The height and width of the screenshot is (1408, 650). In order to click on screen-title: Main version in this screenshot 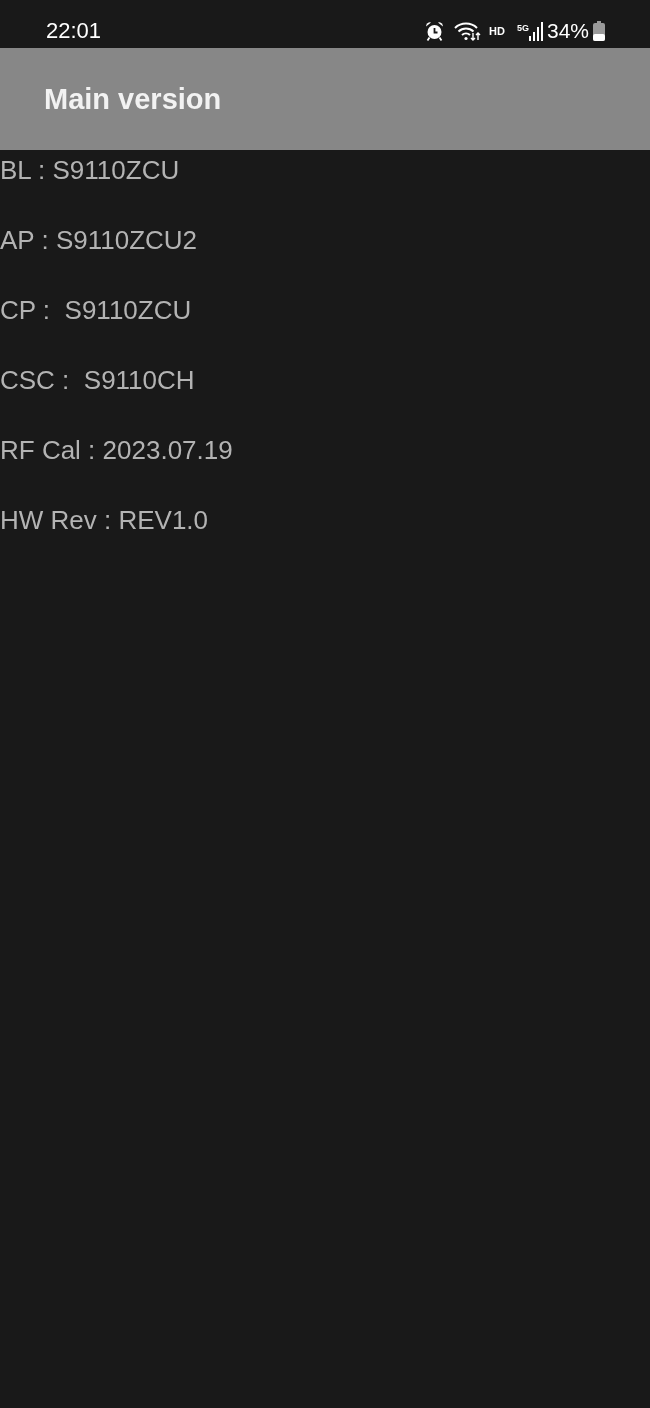, I will do `click(133, 99)`.